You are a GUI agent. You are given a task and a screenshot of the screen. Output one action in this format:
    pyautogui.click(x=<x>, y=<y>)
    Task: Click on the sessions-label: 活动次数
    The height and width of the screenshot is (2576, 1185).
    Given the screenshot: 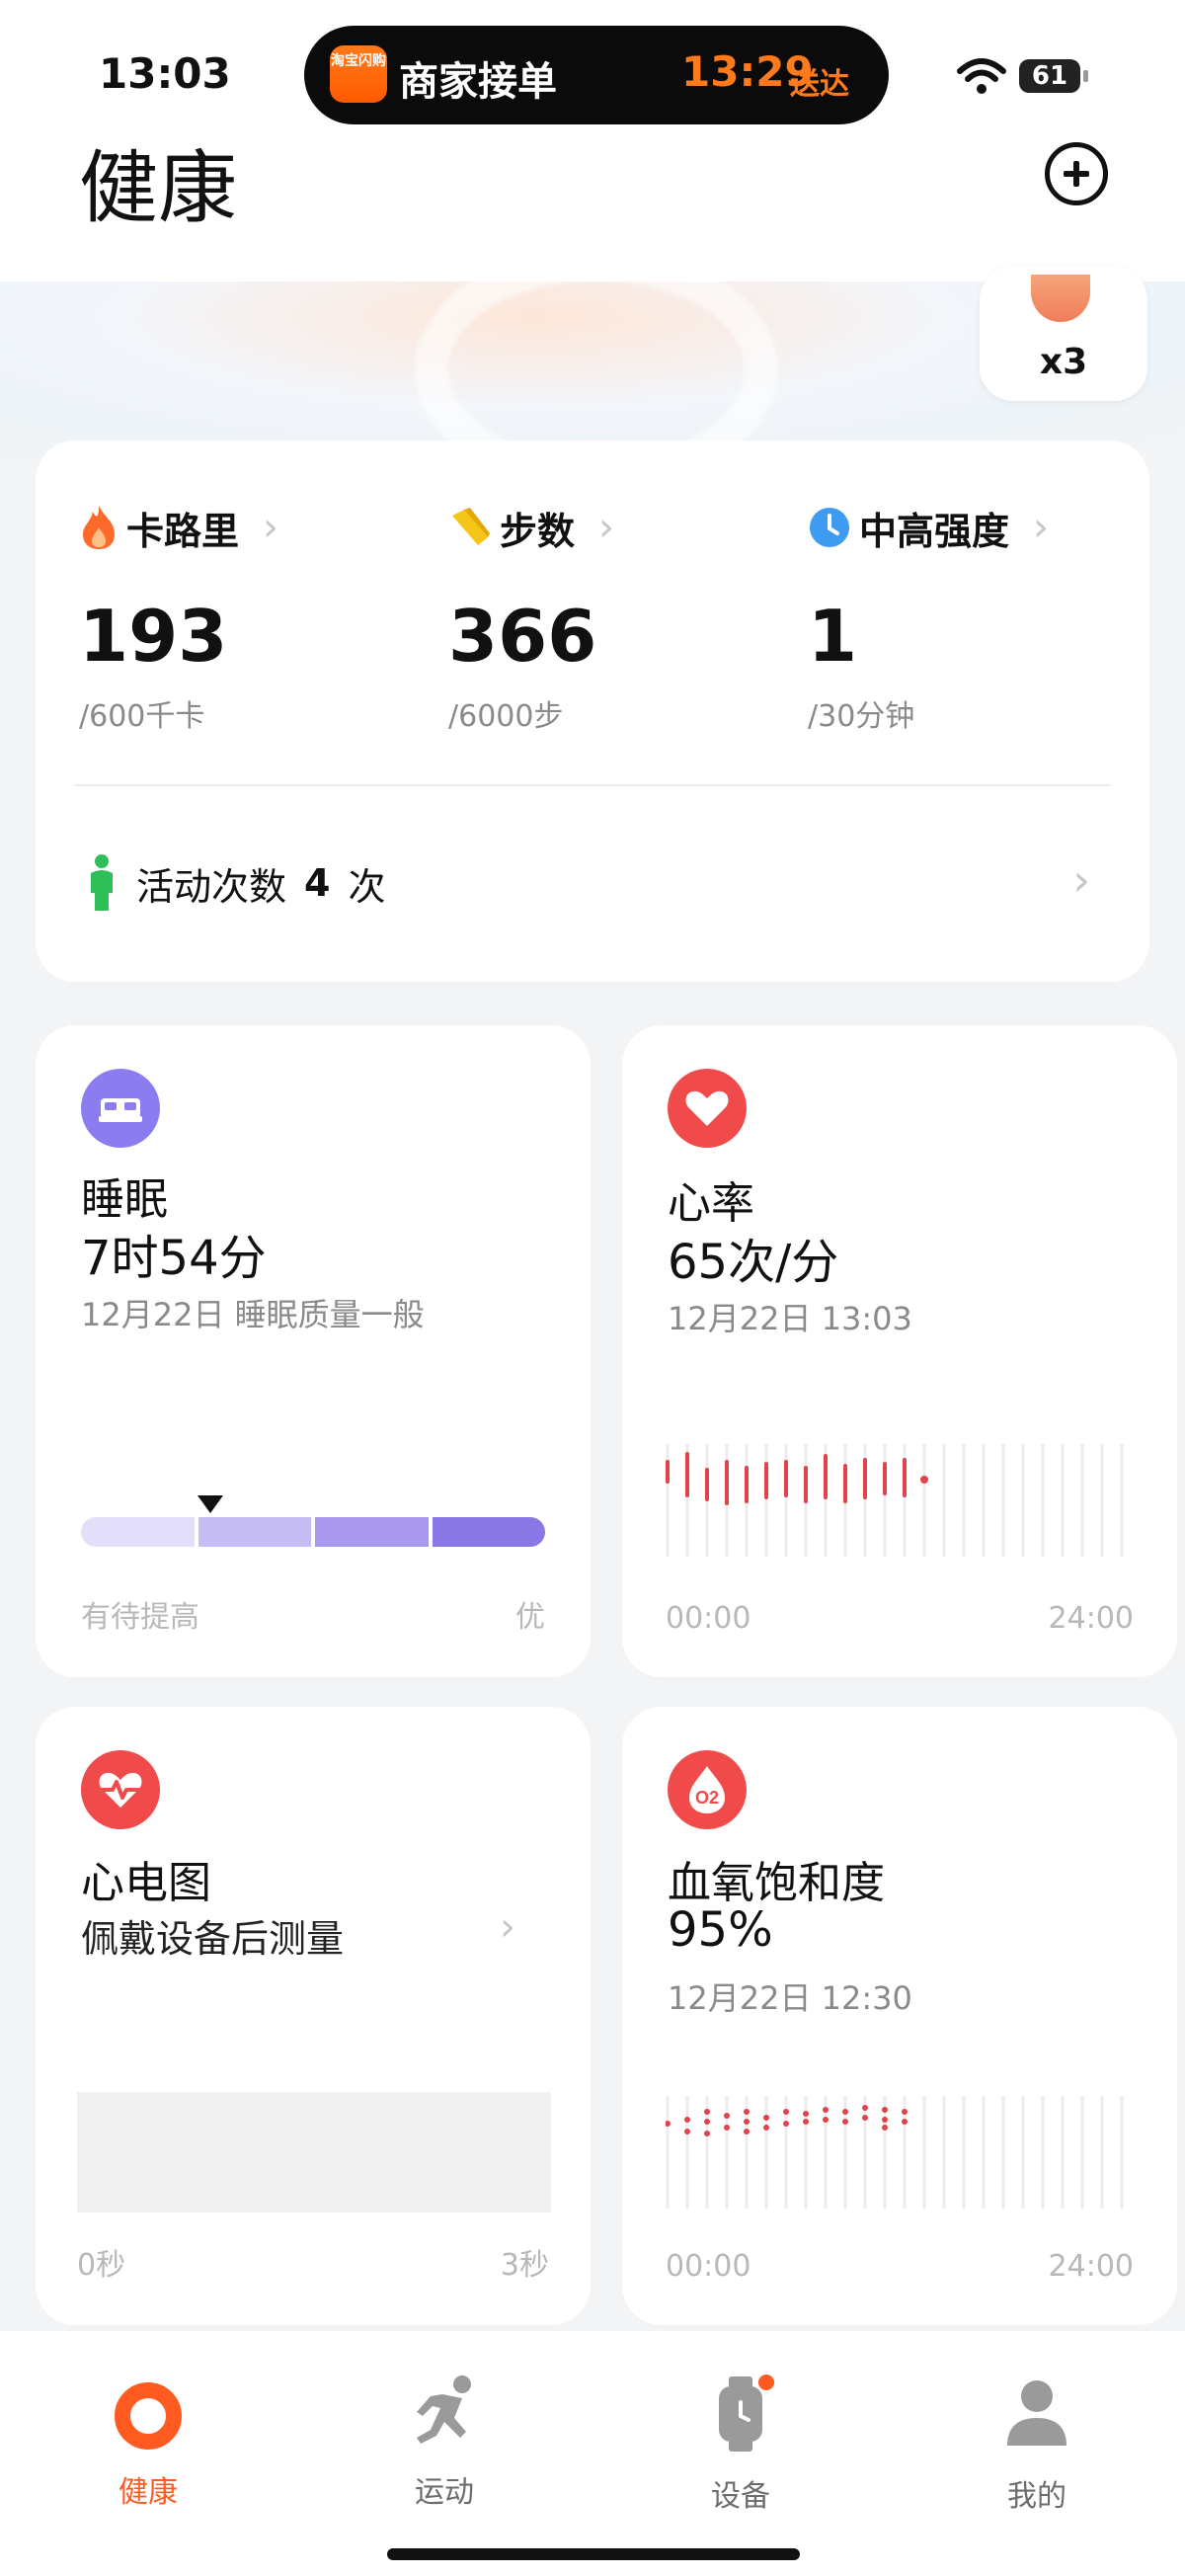 What is the action you would take?
    pyautogui.click(x=212, y=886)
    